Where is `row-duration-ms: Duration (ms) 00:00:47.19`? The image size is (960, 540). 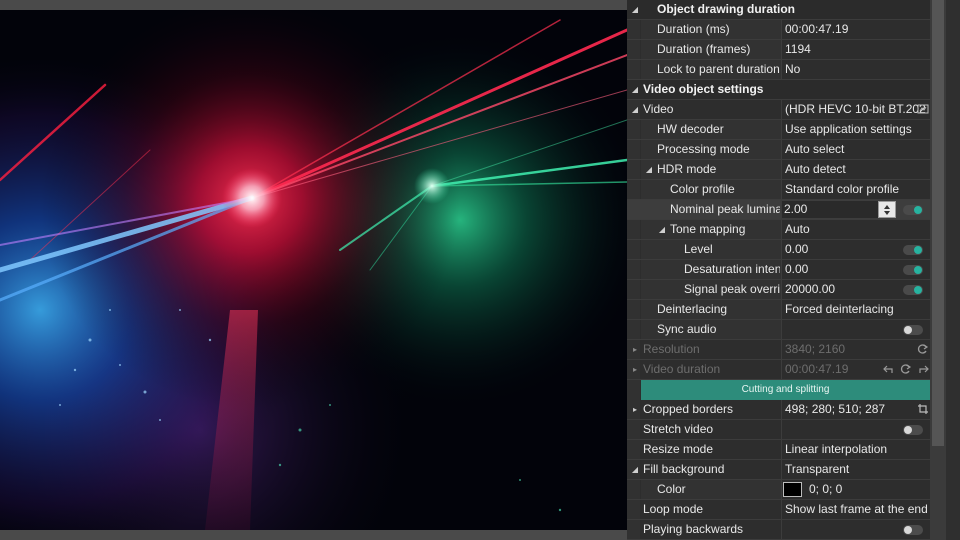
row-duration-ms: Duration (ms) 00:00:47.19 is located at coordinates (778, 30).